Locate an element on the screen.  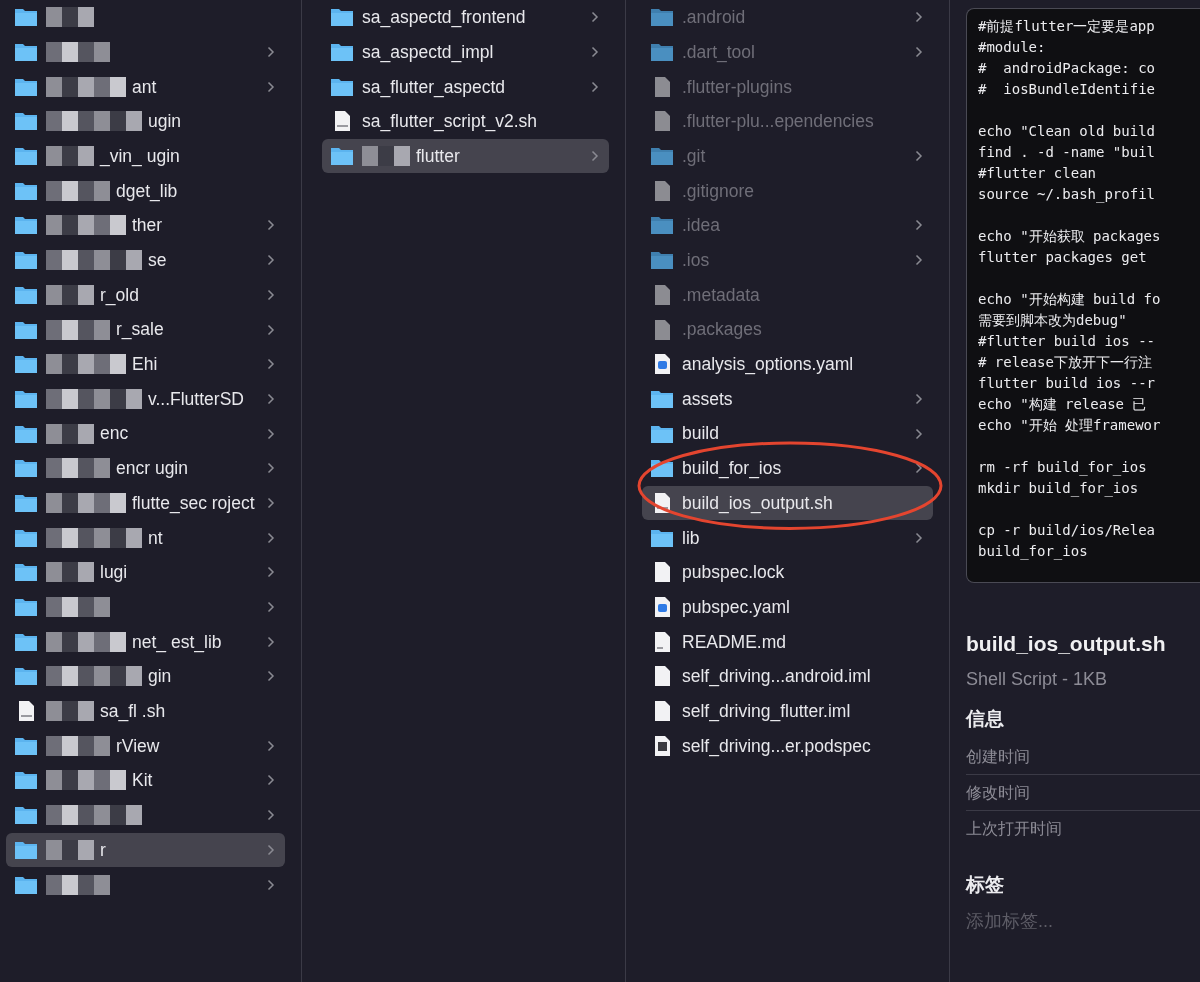
file-row: flutter is located at coordinates (465, 156).